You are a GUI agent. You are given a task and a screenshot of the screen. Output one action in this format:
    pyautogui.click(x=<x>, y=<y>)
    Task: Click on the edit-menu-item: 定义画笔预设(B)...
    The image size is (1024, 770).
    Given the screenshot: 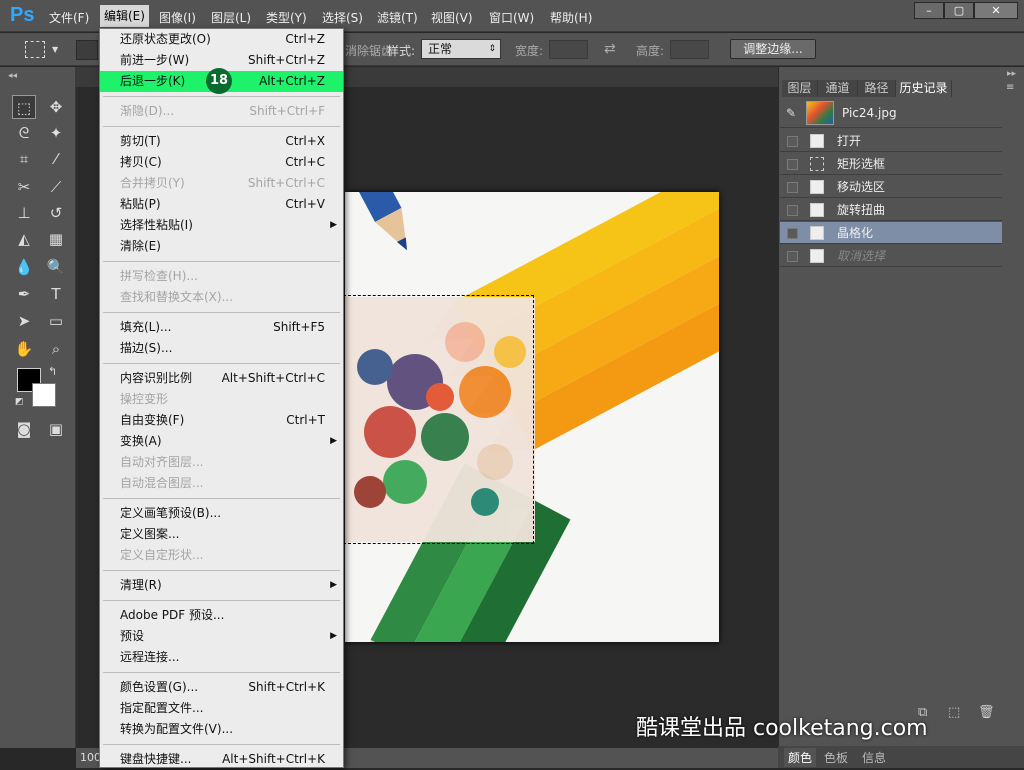 What is the action you would take?
    pyautogui.click(x=221, y=513)
    